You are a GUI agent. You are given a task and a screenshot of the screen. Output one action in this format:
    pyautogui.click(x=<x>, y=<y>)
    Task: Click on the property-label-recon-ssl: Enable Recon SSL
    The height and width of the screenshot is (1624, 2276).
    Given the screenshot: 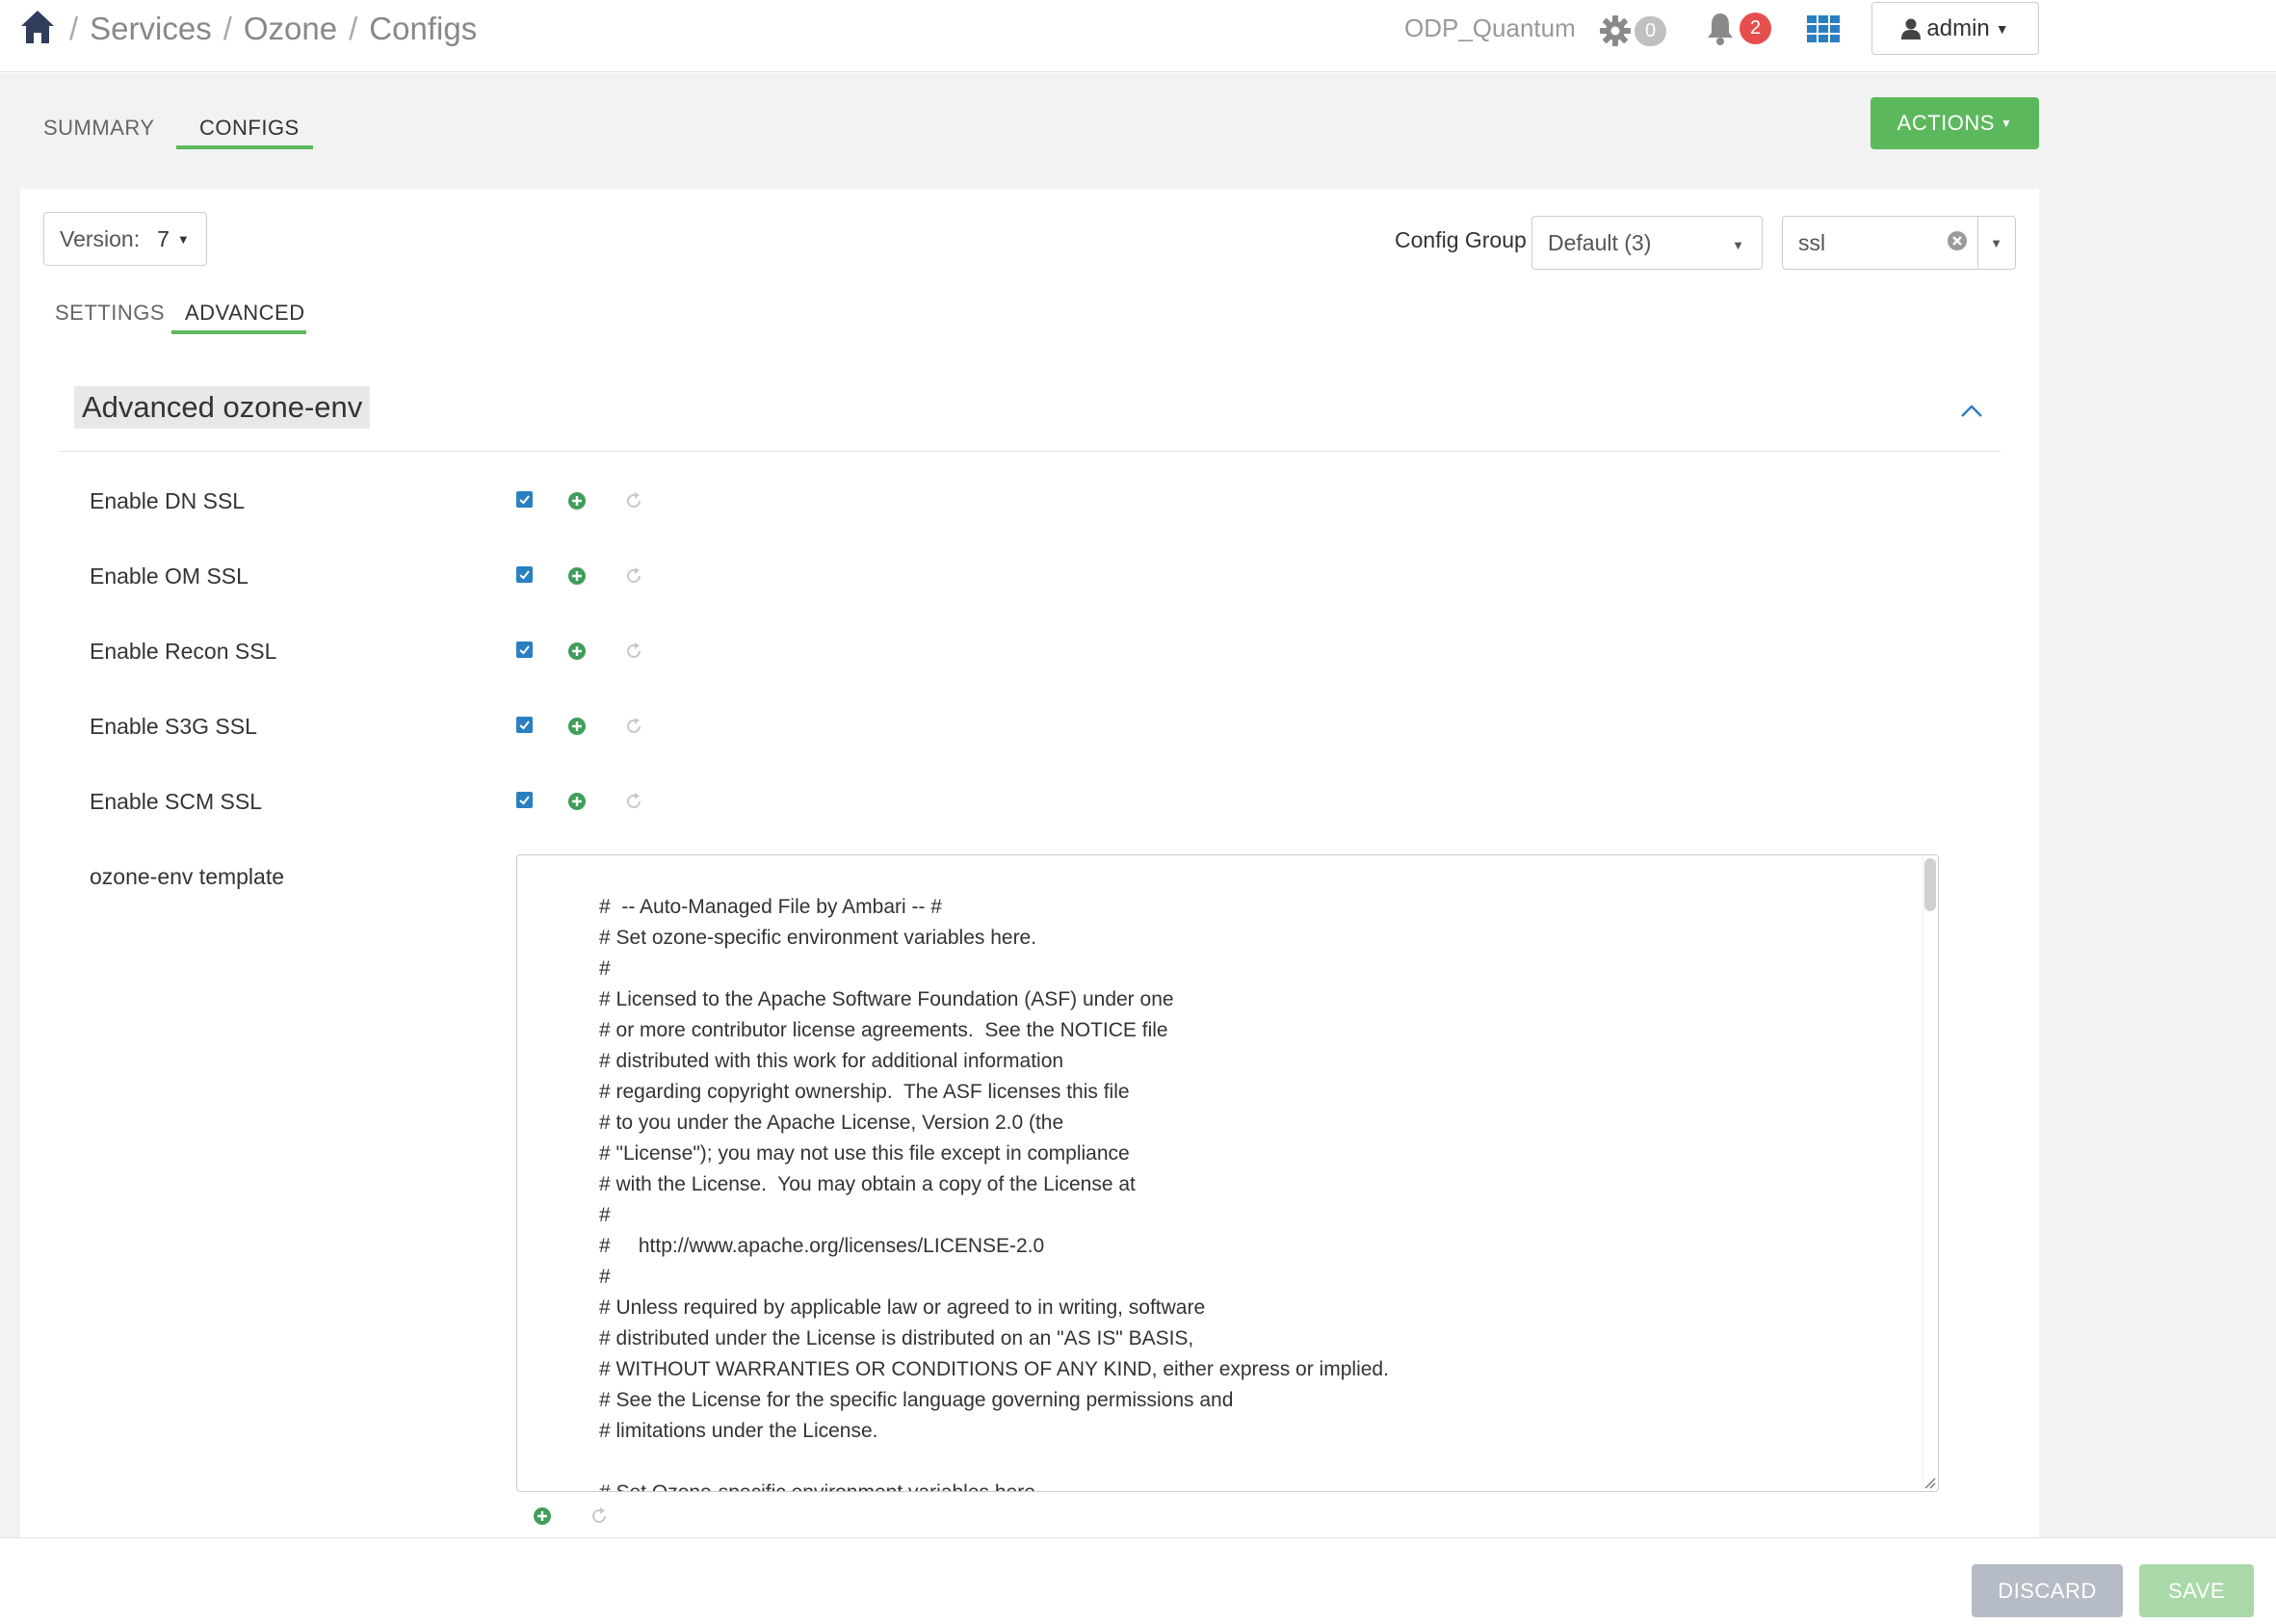 What is the action you would take?
    pyautogui.click(x=183, y=651)
    